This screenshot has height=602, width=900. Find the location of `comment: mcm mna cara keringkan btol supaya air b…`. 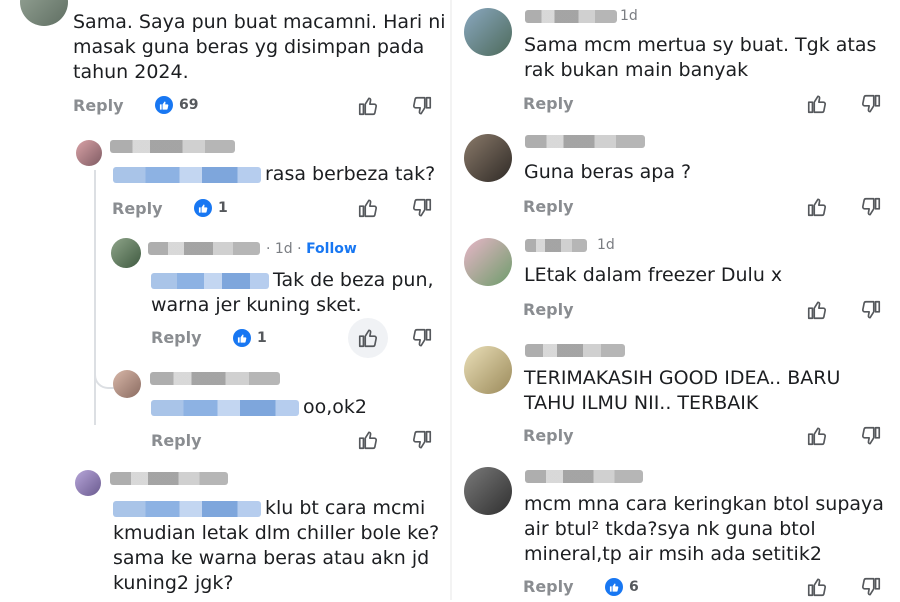

comment: mcm mna cara keringkan btol supaya air b… is located at coordinates (676, 530).